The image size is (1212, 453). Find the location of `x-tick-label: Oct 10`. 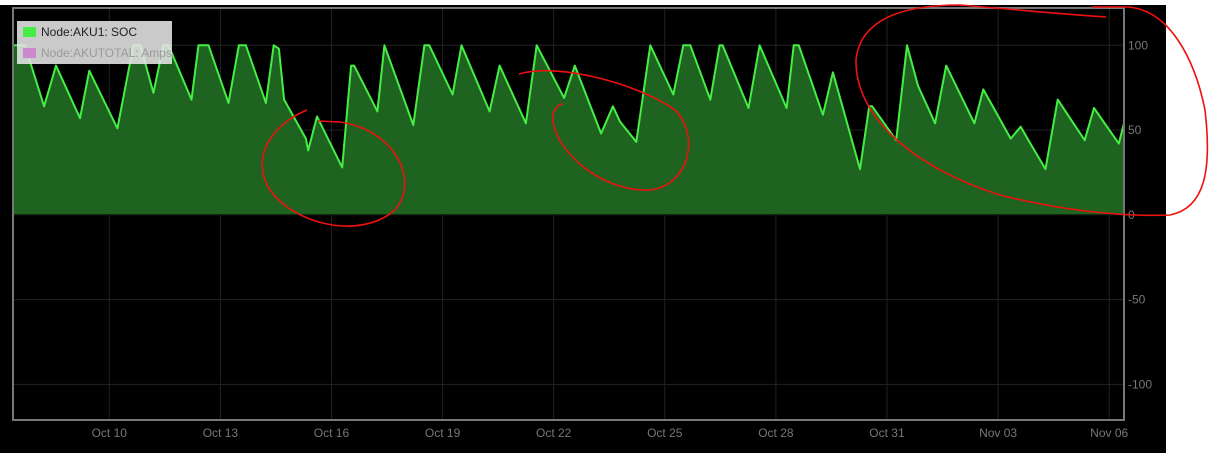

x-tick-label: Oct 10 is located at coordinates (110, 433).